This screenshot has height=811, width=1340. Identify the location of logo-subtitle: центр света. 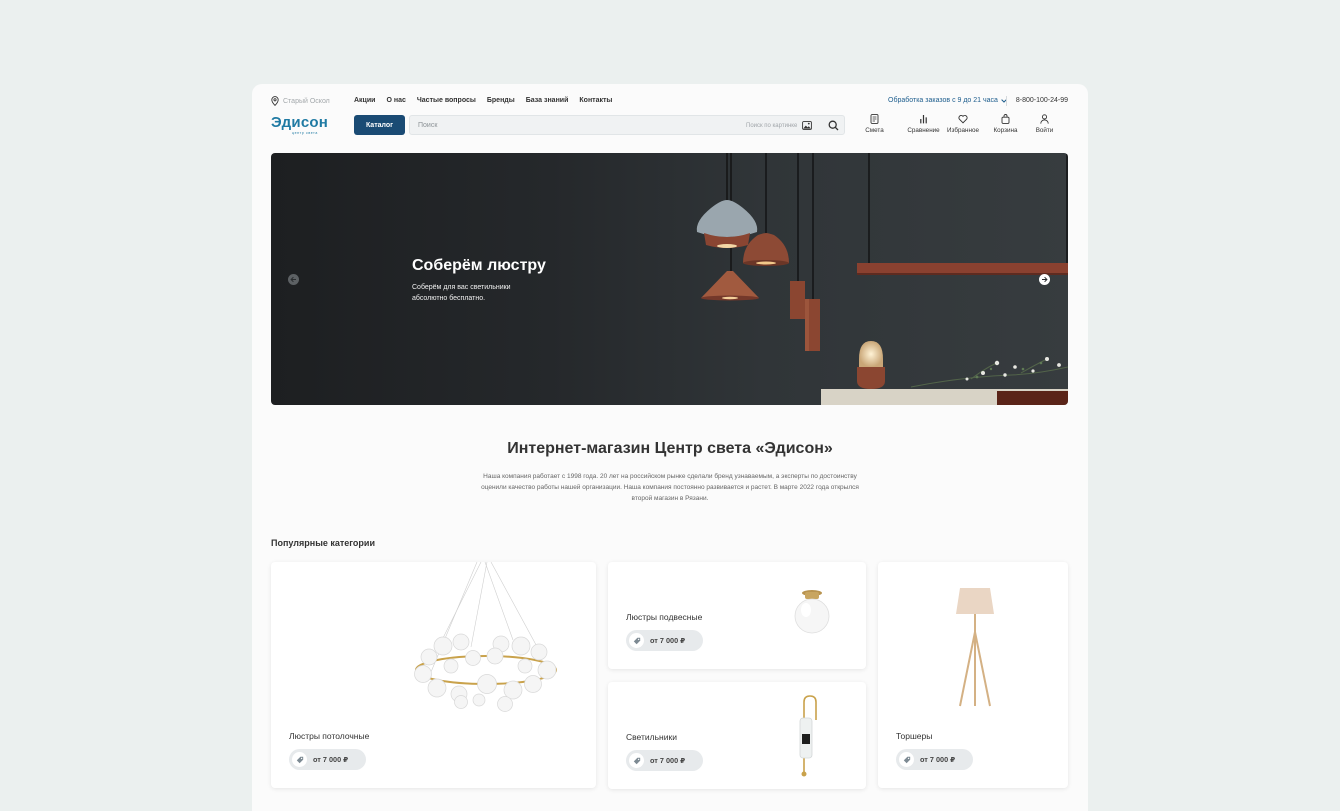
(305, 133).